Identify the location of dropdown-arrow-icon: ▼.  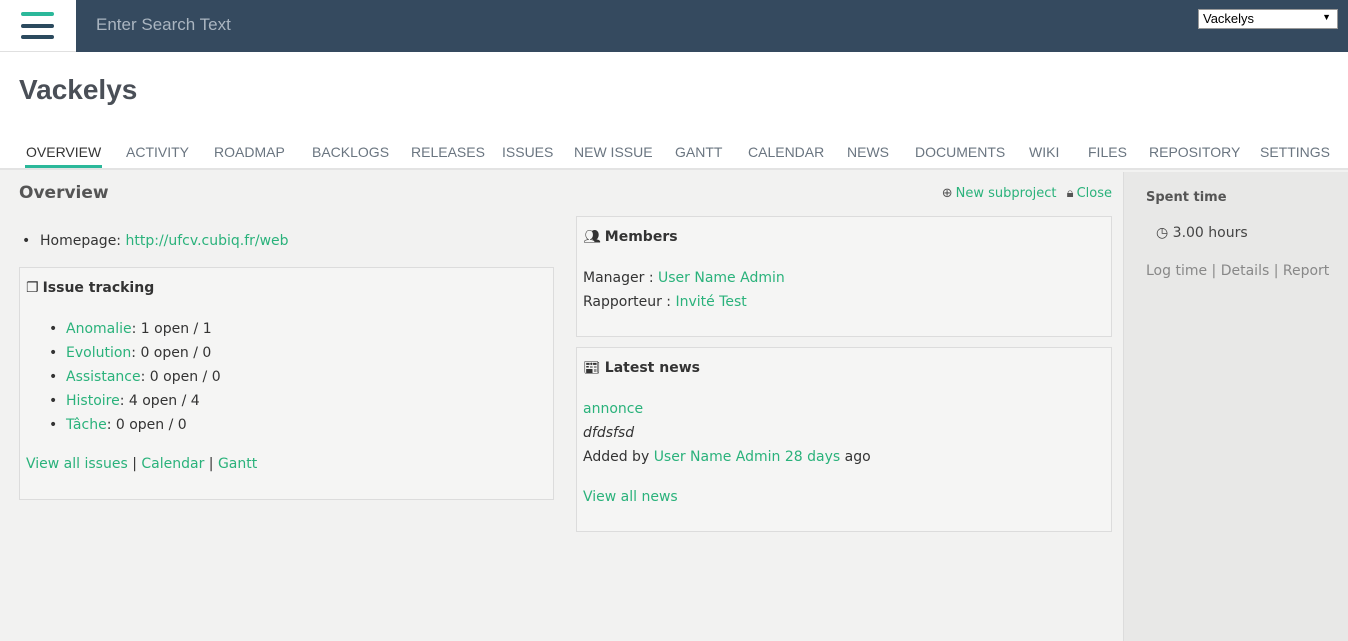
(1326, 17).